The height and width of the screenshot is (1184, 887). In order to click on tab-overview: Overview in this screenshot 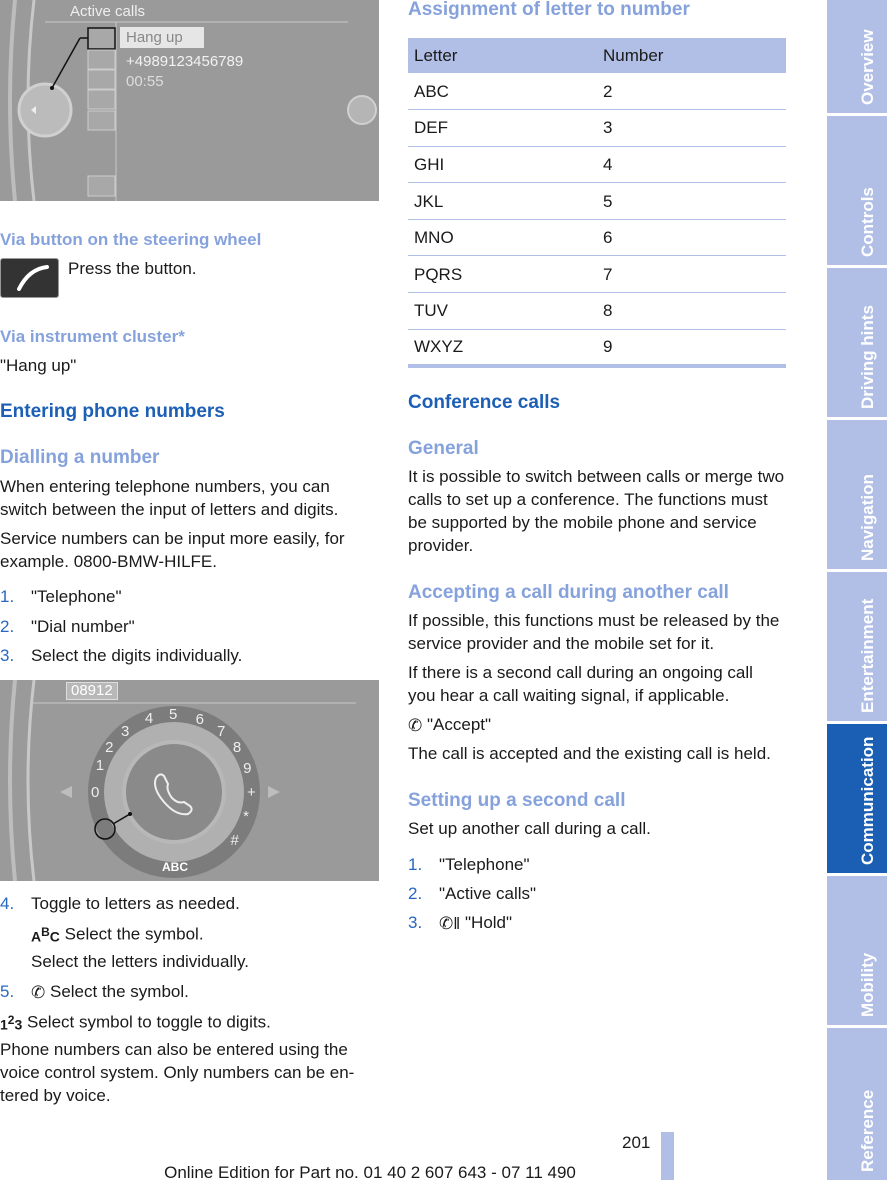, I will do `click(857, 56)`.